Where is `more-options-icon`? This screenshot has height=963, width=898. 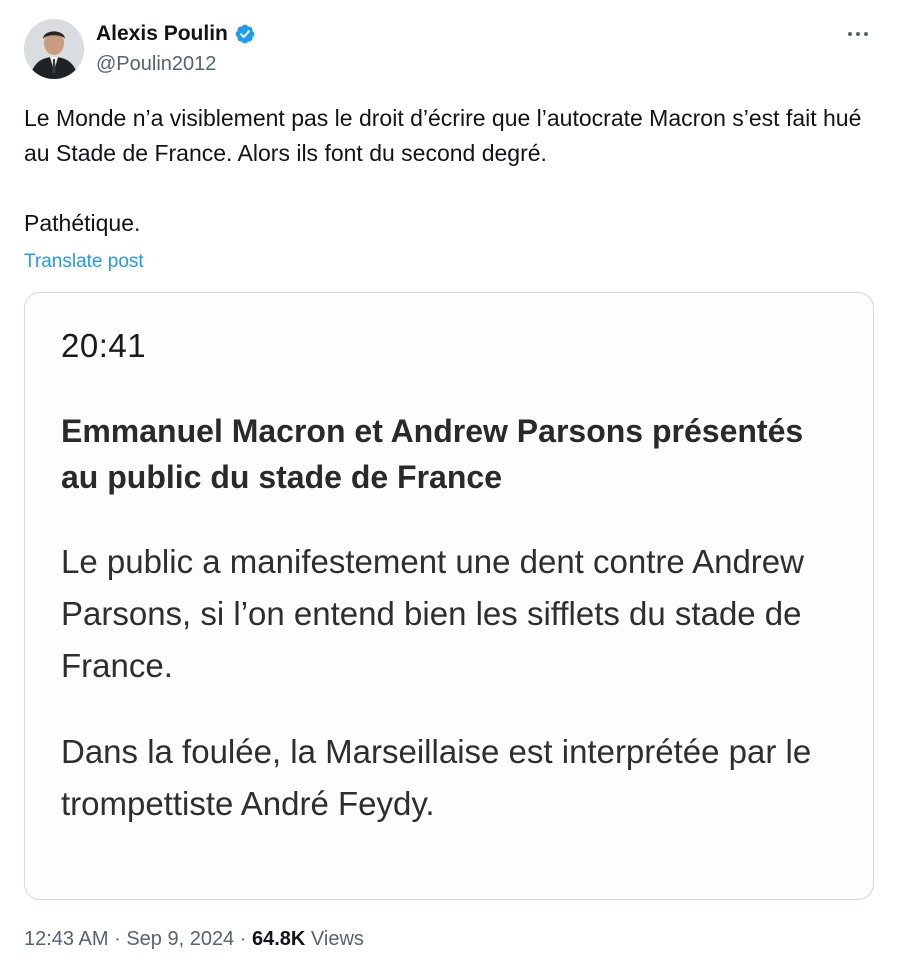 more-options-icon is located at coordinates (858, 34).